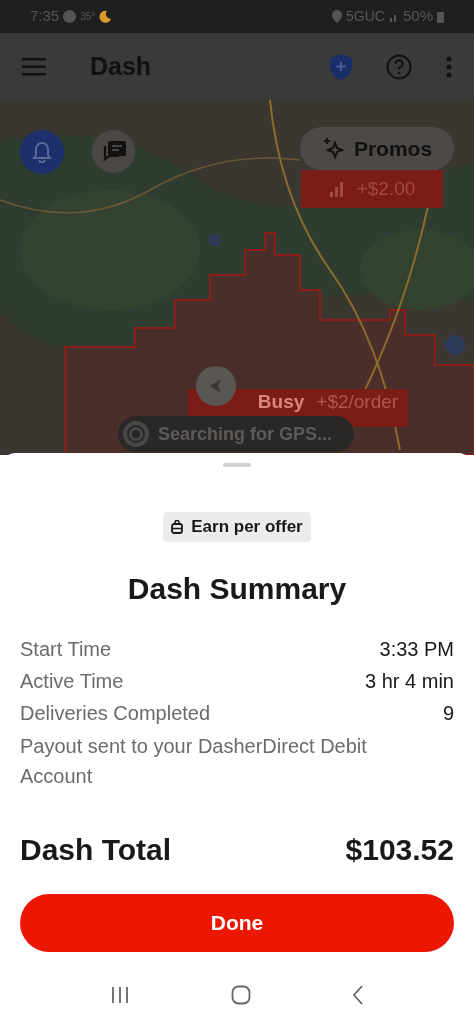 The height and width of the screenshot is (1027, 474). What do you see at coordinates (70, 16) in the screenshot?
I see `do-not-disturb-icon` at bounding box center [70, 16].